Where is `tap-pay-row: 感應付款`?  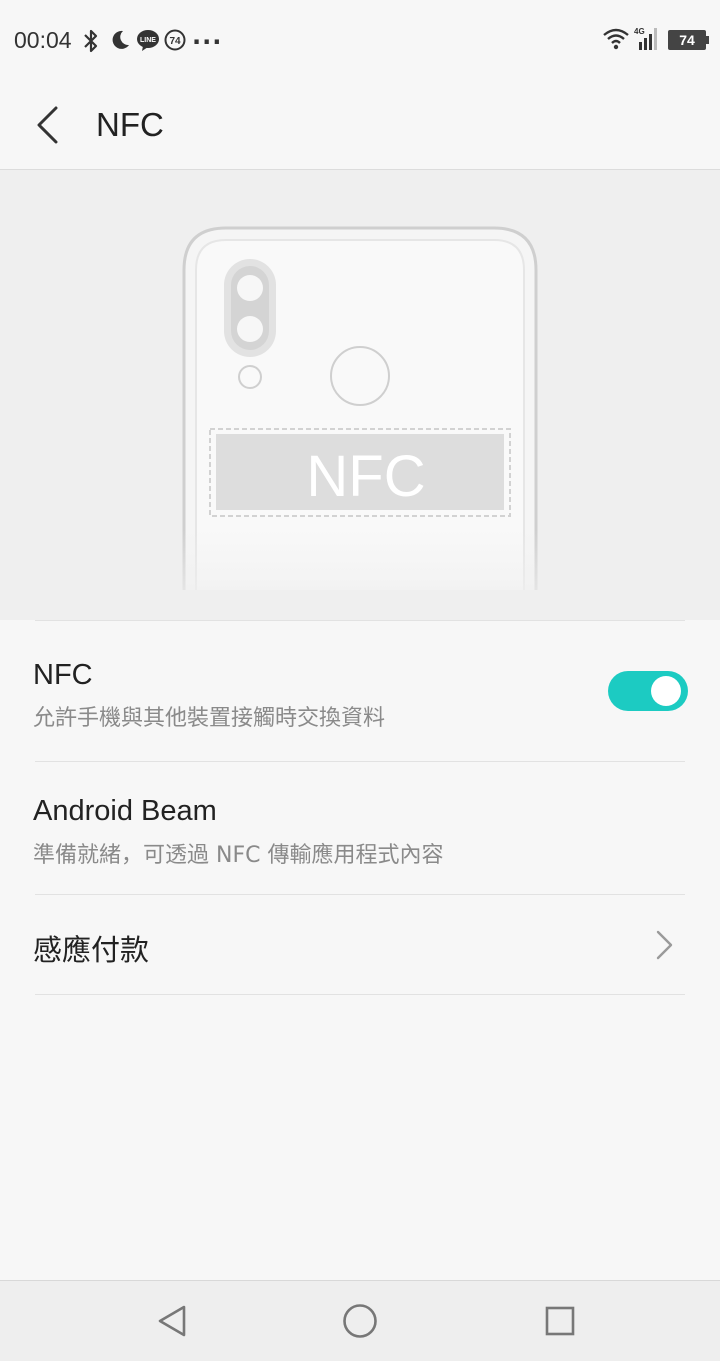
tap-pay-row: 感應付款 is located at coordinates (360, 944).